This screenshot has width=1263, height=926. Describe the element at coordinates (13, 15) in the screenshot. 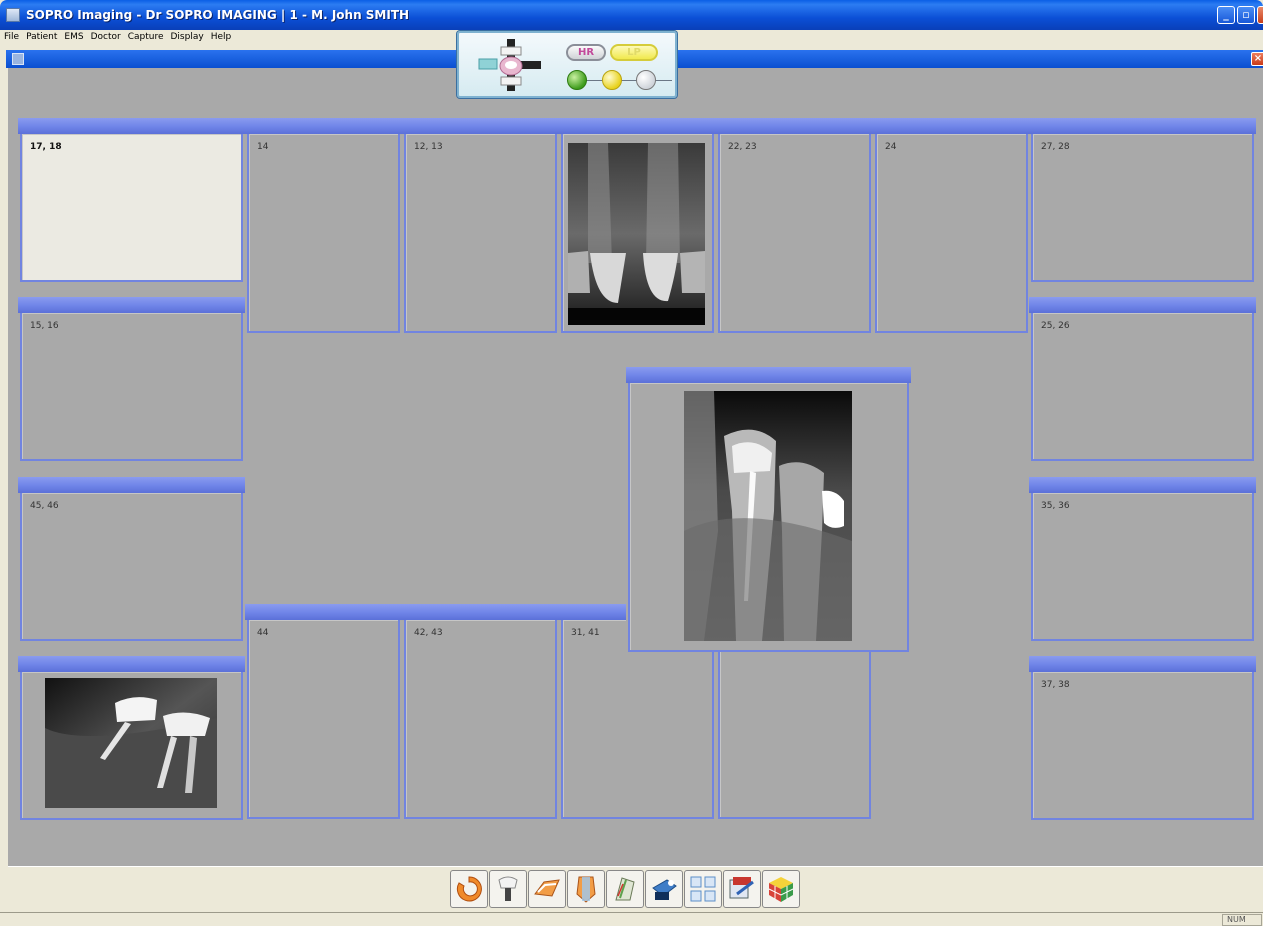

I see `app-icon` at that location.